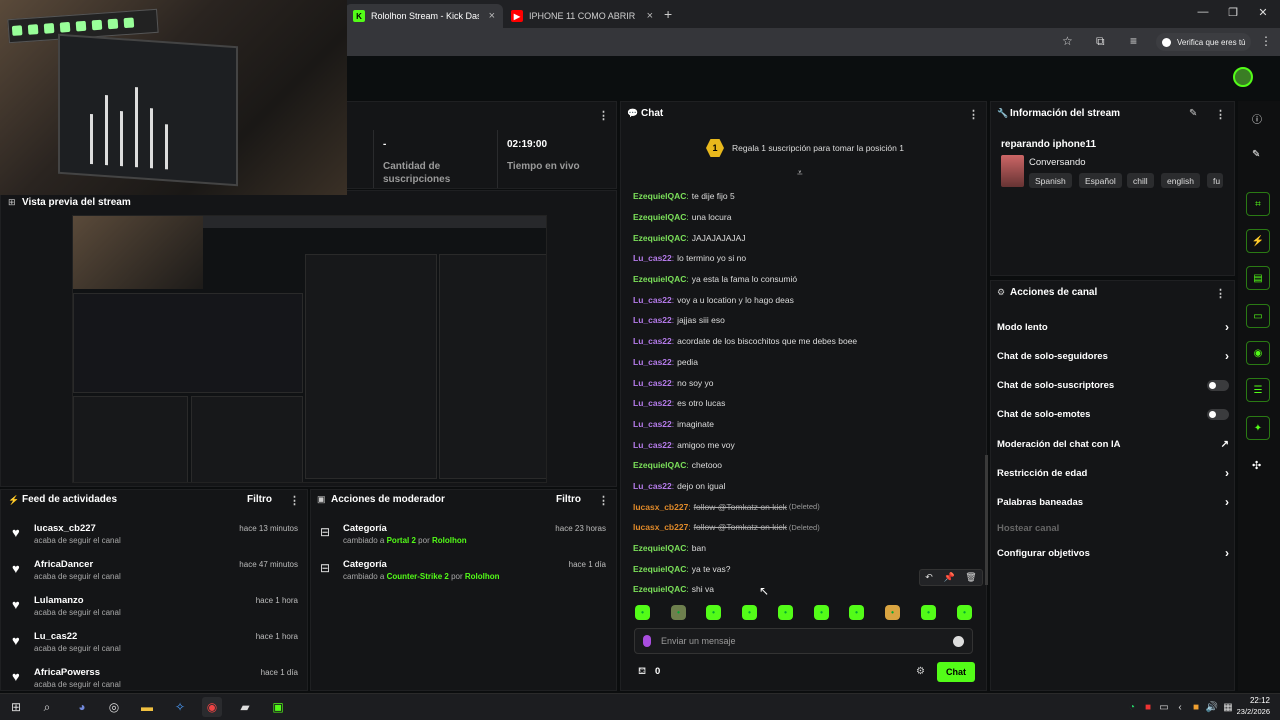  I want to click on windows-start-icon: ⊞, so click(16, 707).